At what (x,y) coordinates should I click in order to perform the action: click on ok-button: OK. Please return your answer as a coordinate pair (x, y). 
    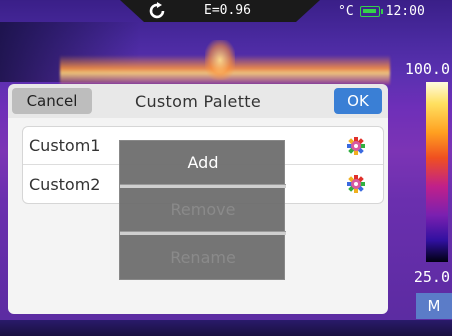
    Looking at the image, I should click on (358, 101).